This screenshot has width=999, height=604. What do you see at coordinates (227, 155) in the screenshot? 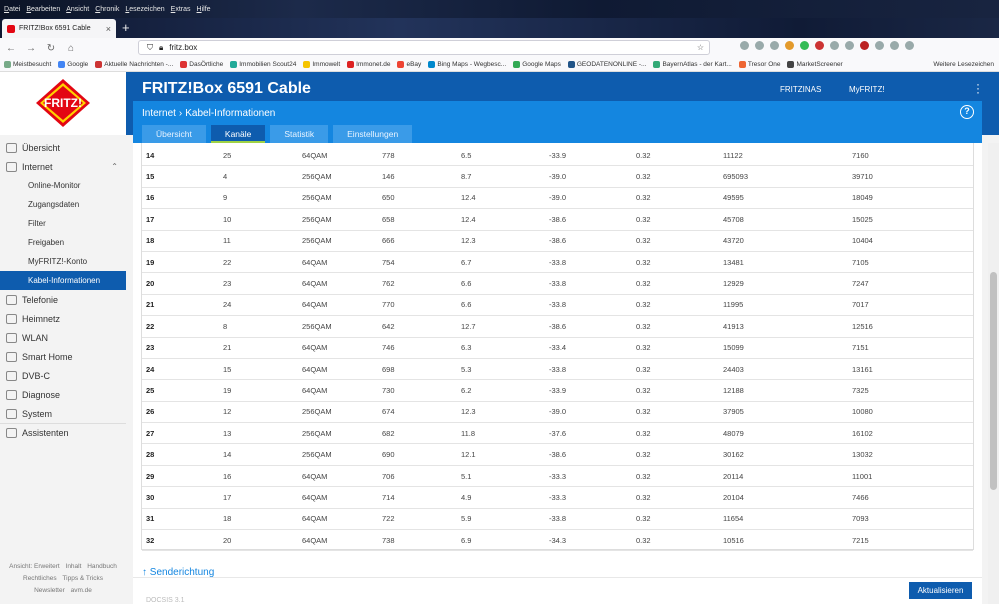
I see `table-cell: 25` at bounding box center [227, 155].